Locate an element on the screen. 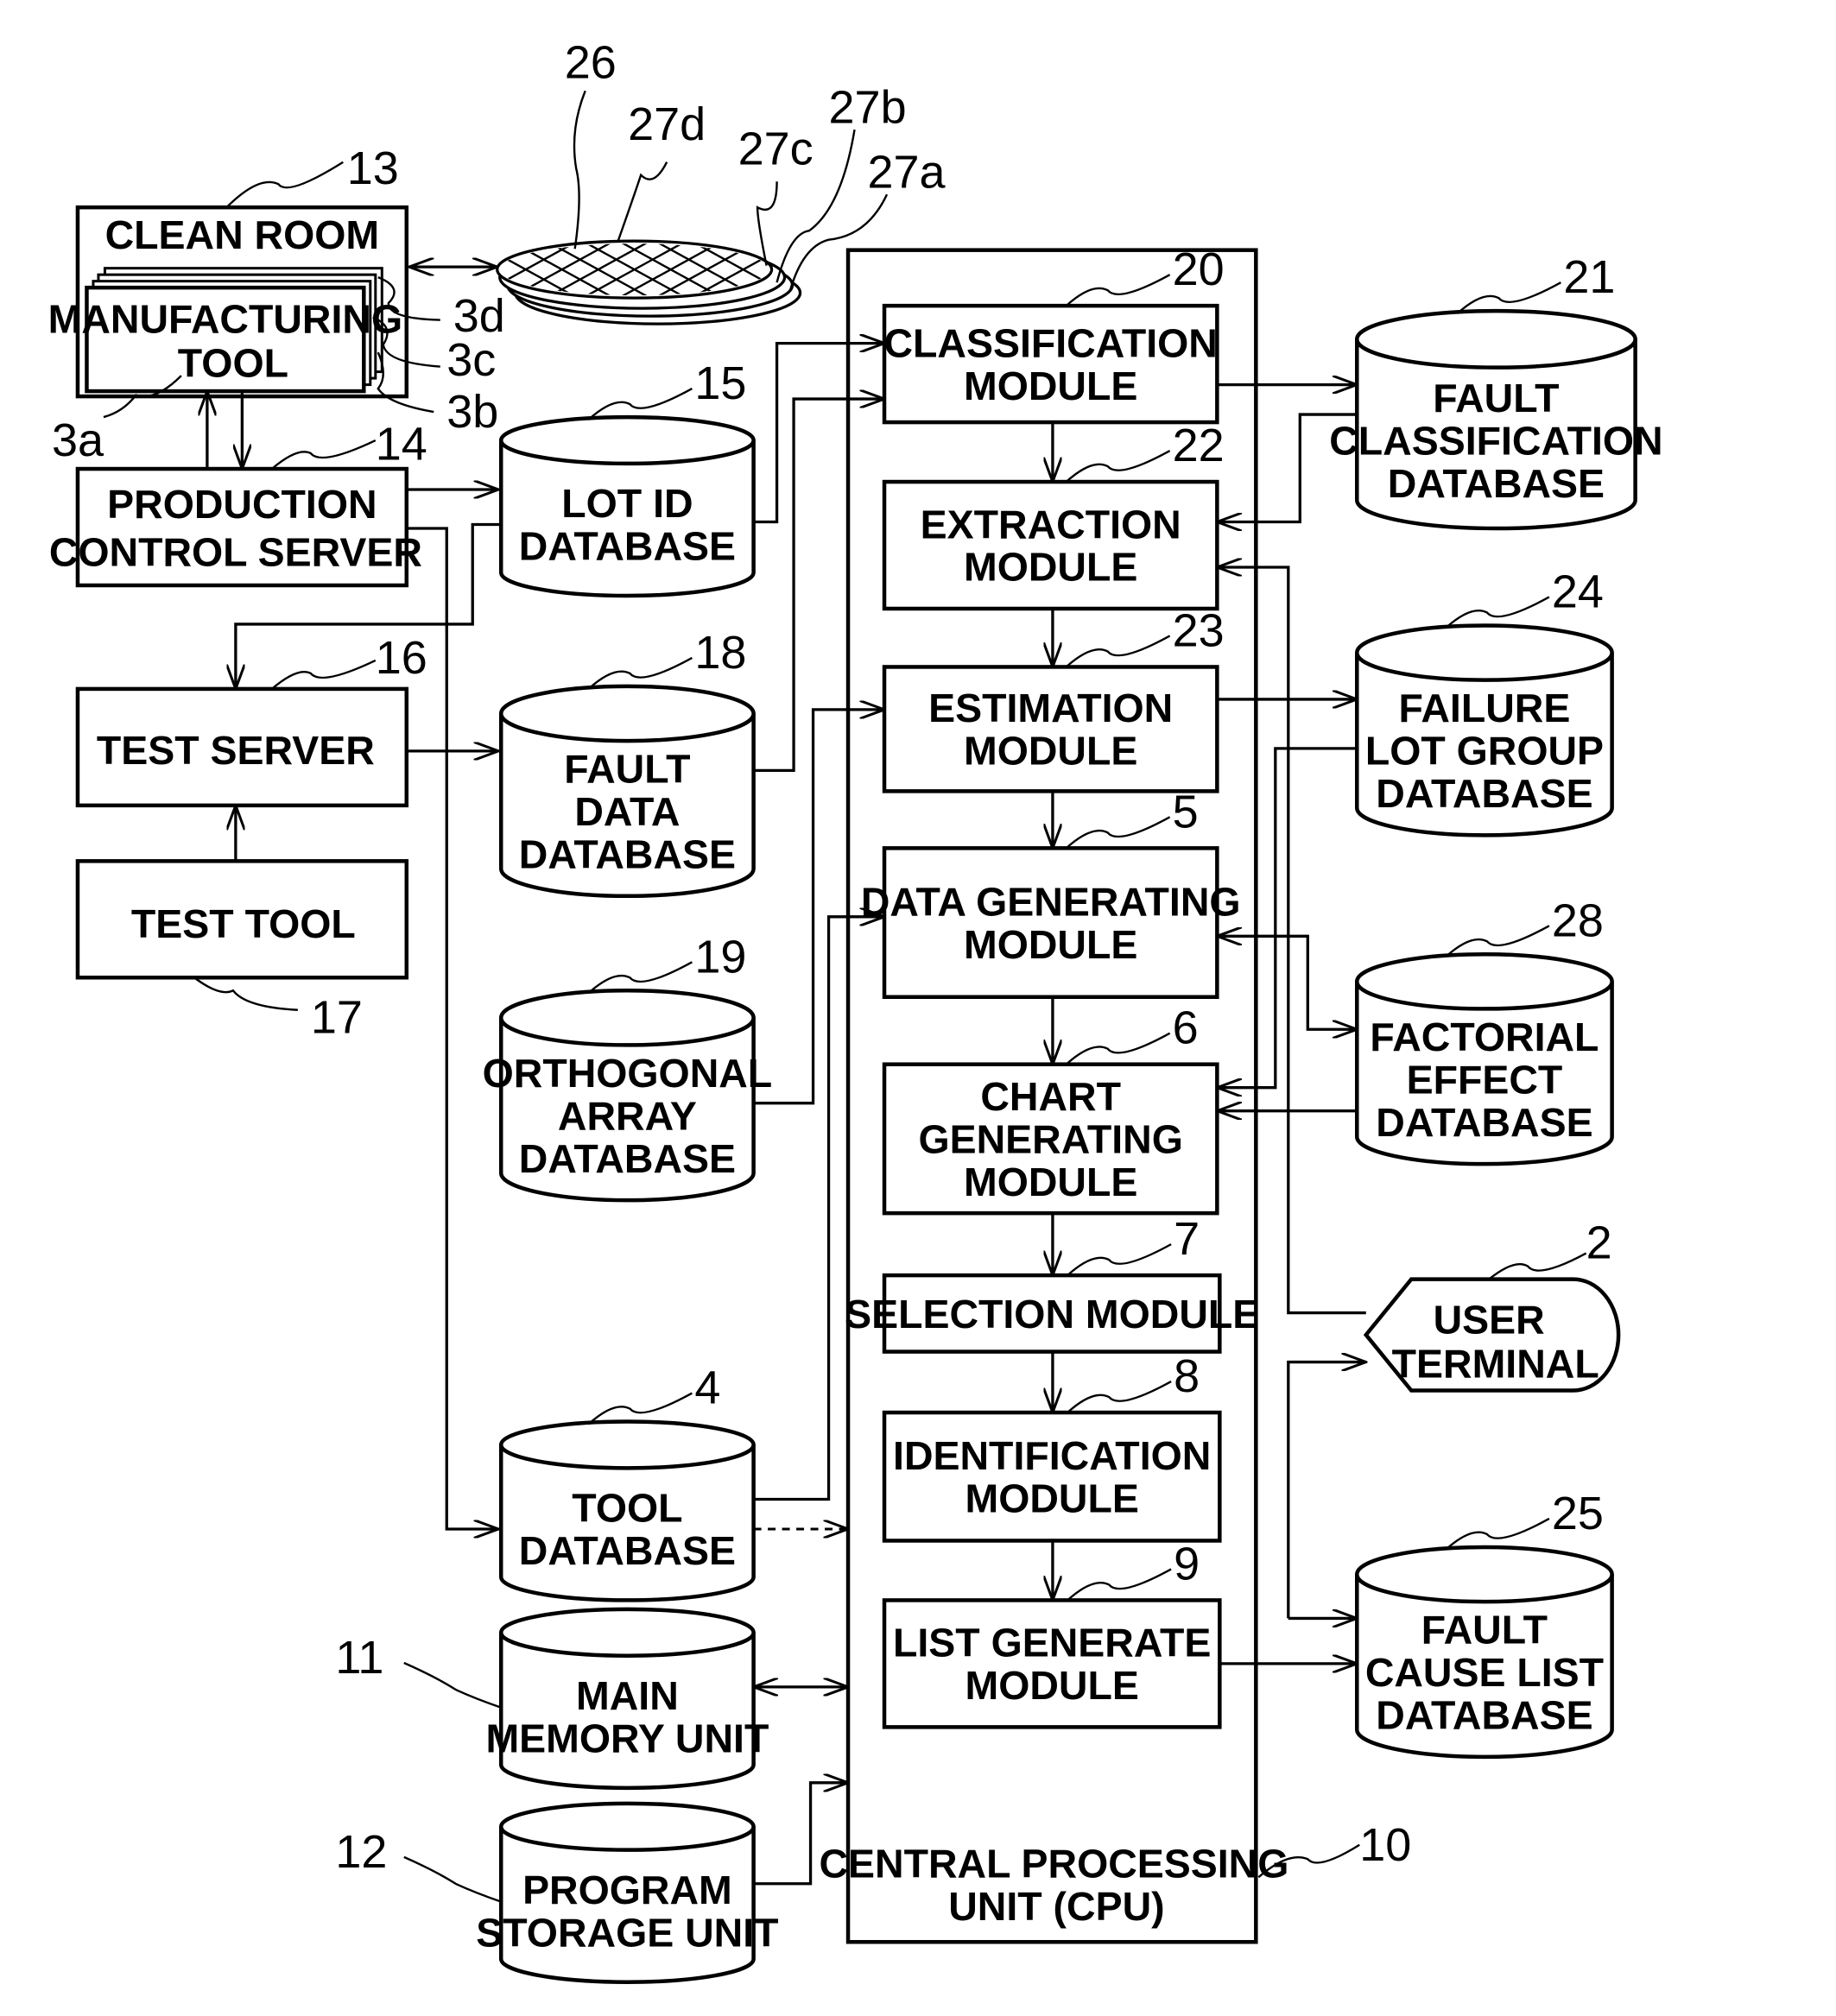 This screenshot has width=1836, height=2016. ref-8: 8 is located at coordinates (1187, 1376).